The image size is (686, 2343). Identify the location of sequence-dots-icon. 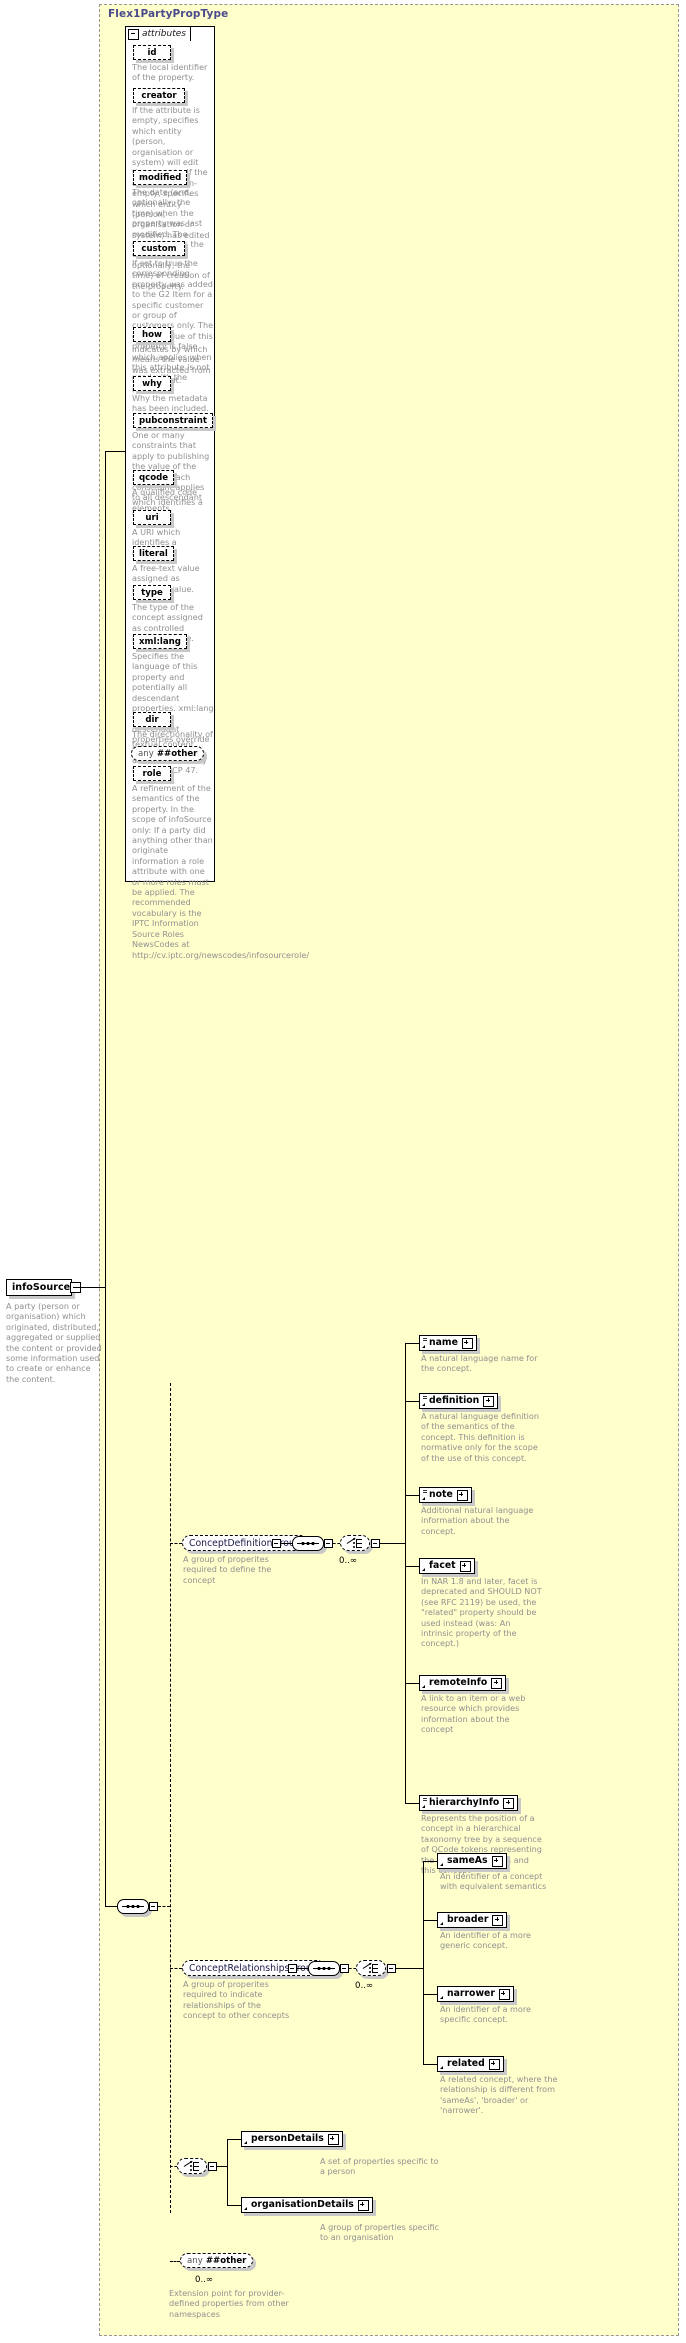
(324, 1968).